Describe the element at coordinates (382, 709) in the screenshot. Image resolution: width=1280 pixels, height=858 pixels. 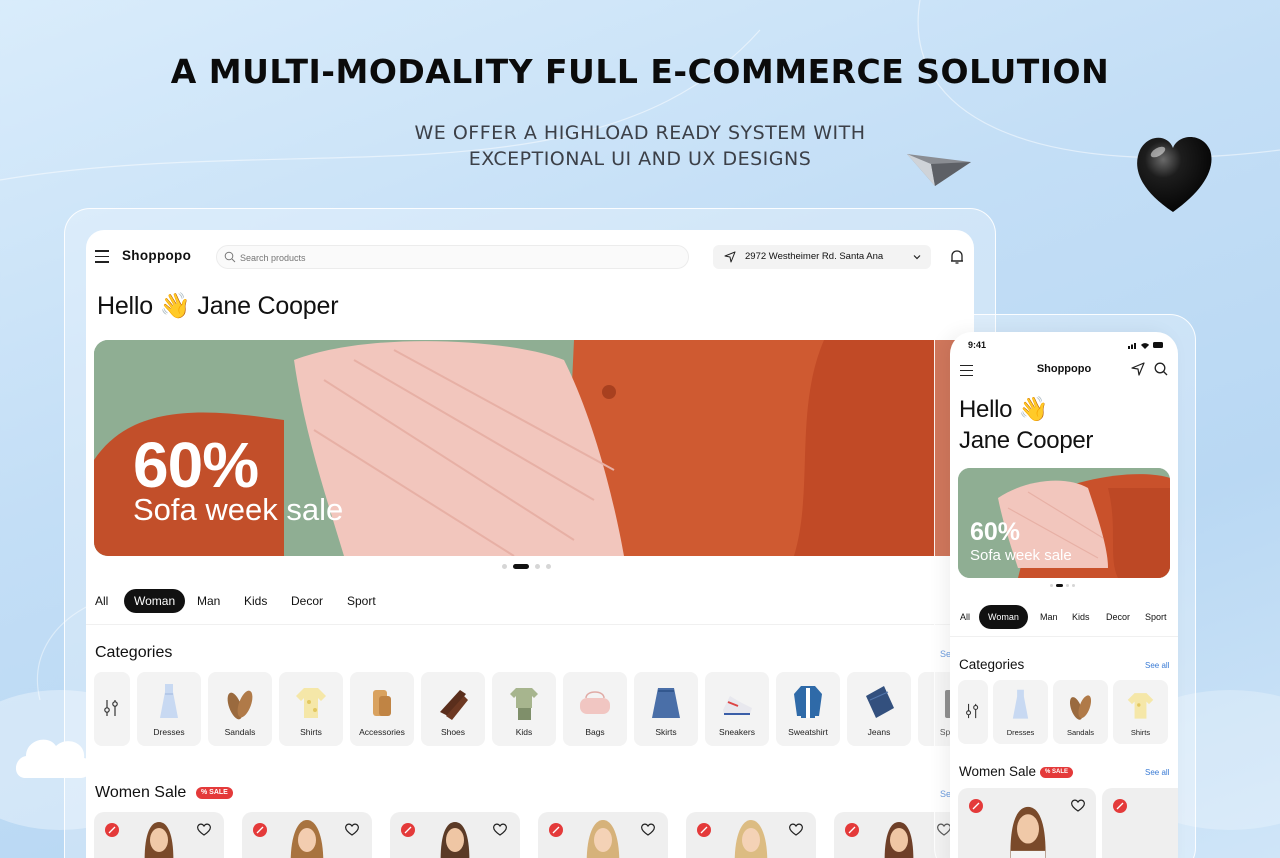
I see `category-accessories: Accessories` at that location.